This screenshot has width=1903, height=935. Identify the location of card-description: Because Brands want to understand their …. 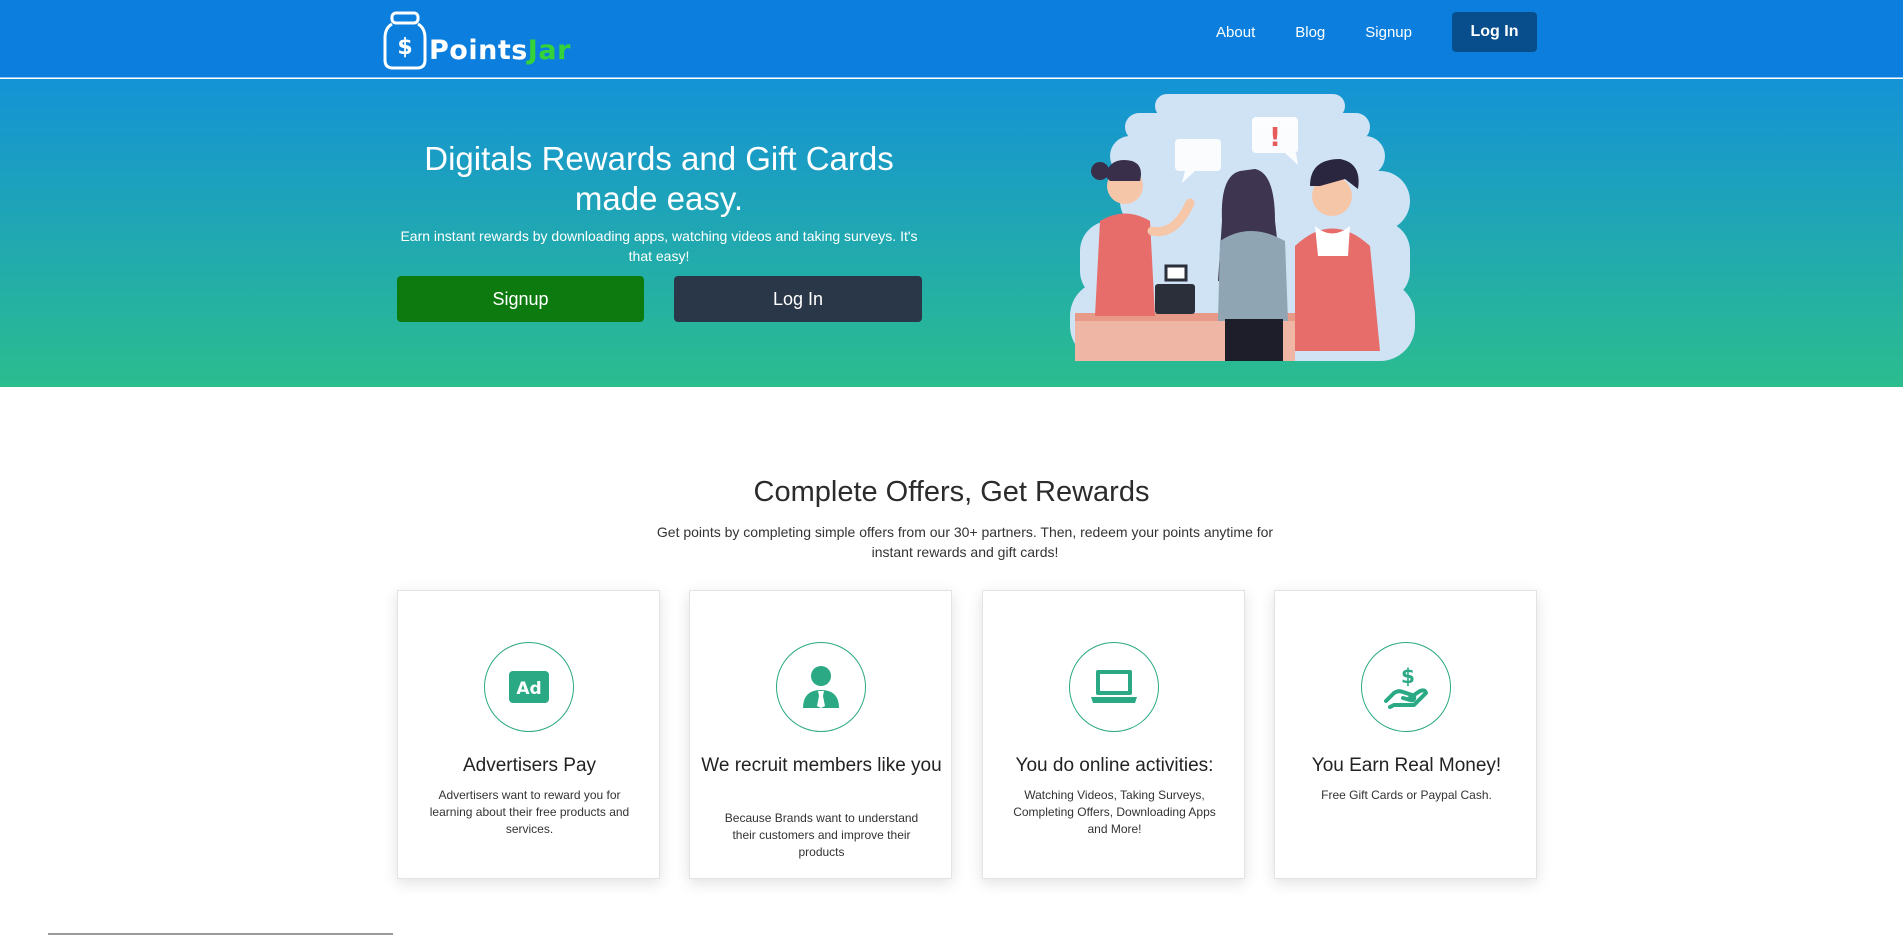
(821, 835).